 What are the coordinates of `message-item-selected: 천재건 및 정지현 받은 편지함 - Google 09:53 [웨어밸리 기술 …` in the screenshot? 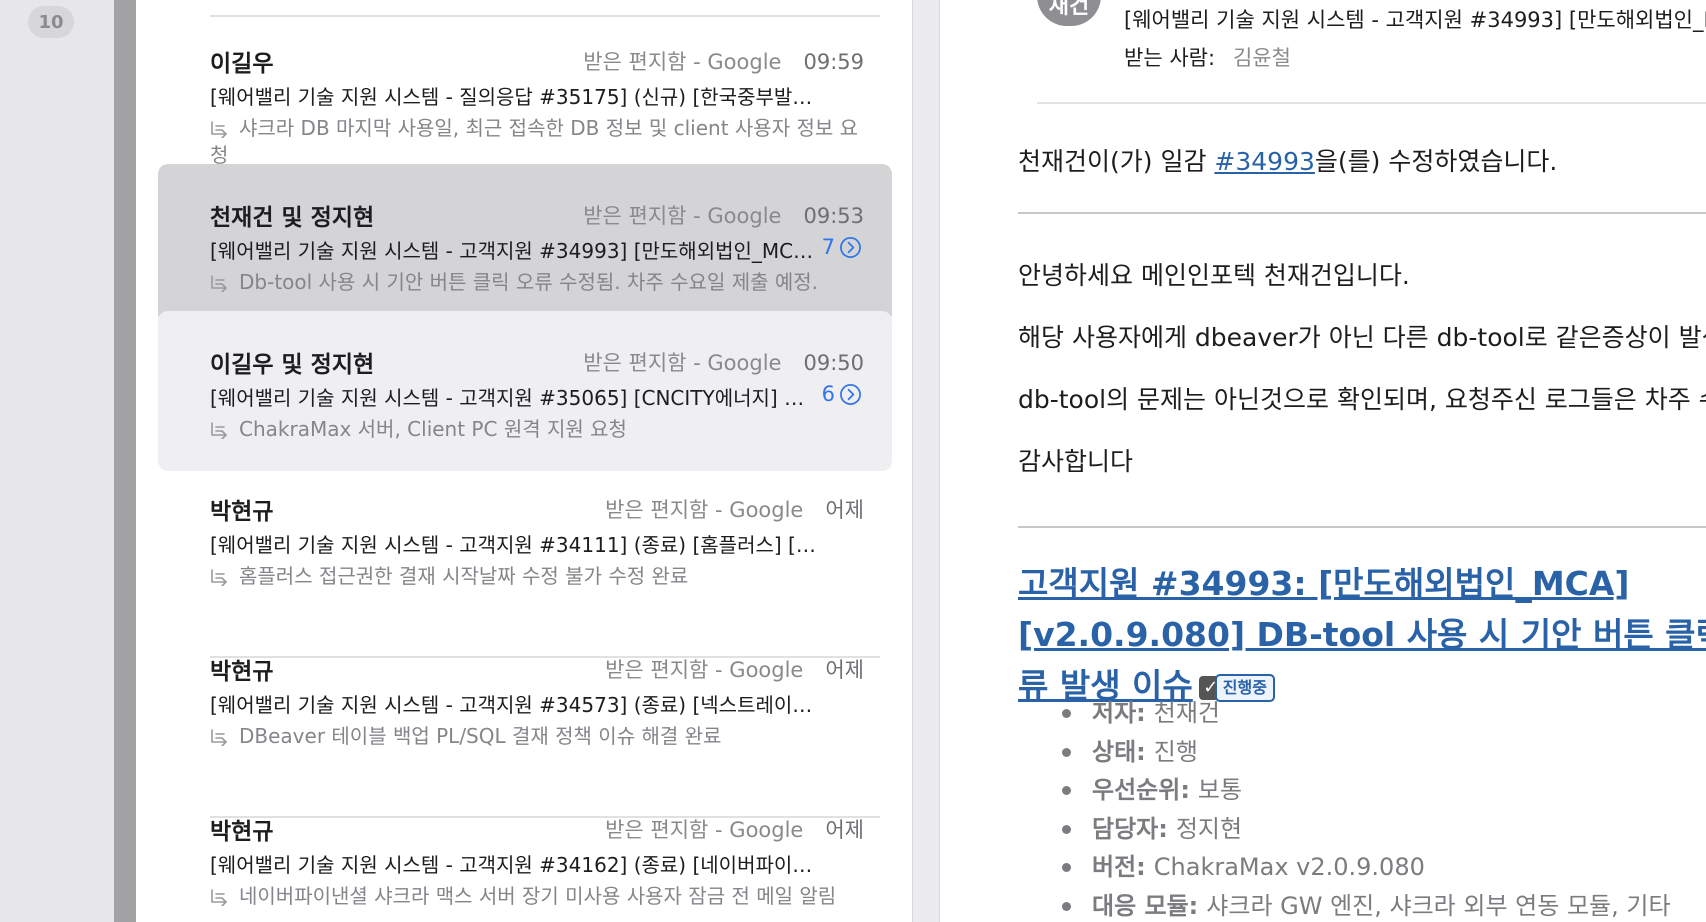 It's located at (525, 244).